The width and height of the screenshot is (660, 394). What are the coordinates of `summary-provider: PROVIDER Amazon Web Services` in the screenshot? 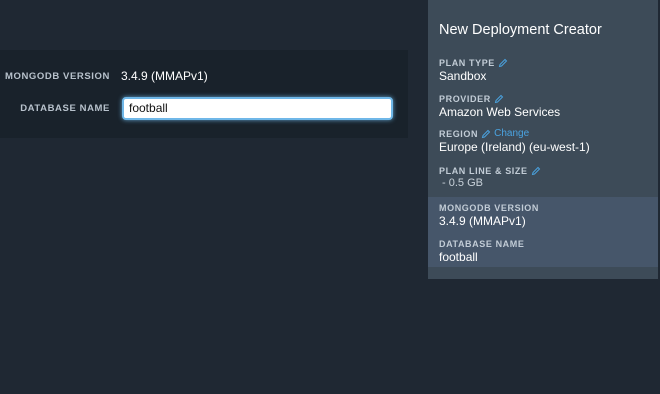 It's located at (500, 106).